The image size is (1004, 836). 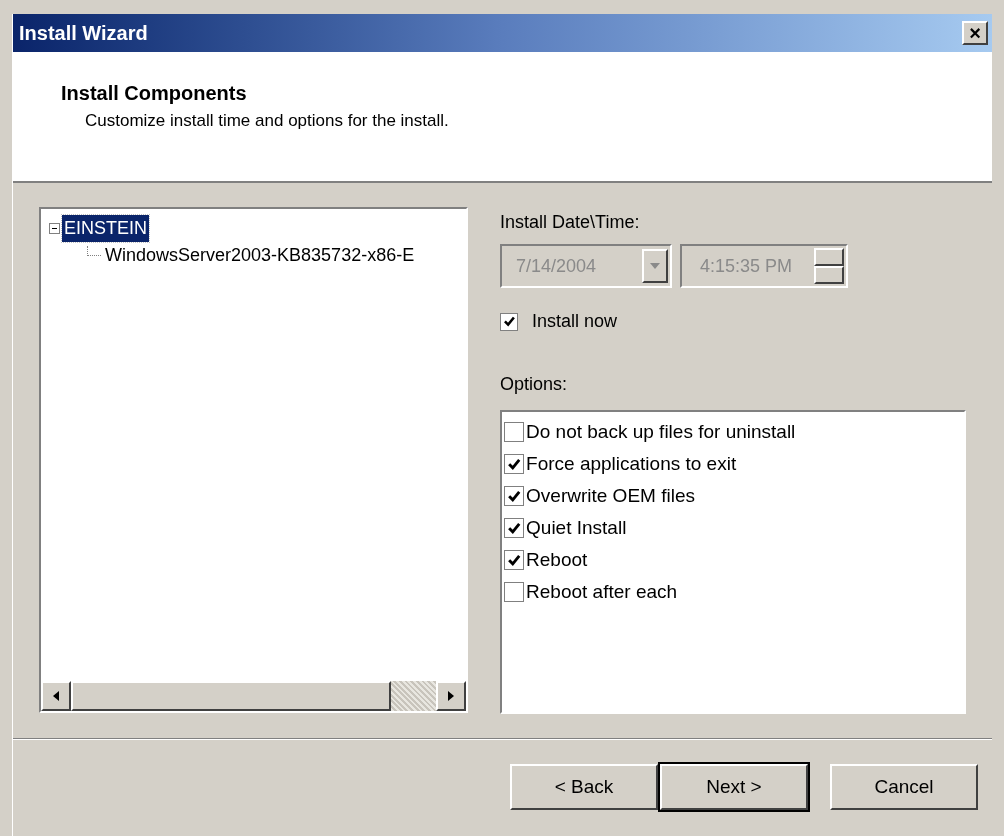 I want to click on page-subtitle: Customize install time and options for the install., so click(x=267, y=121).